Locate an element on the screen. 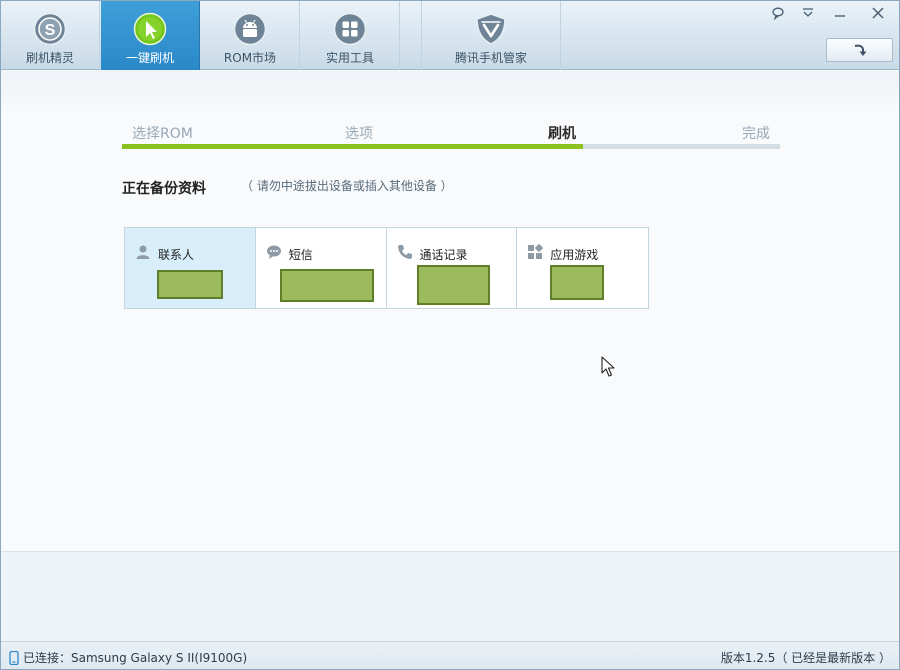  feedback-icon is located at coordinates (778, 13).